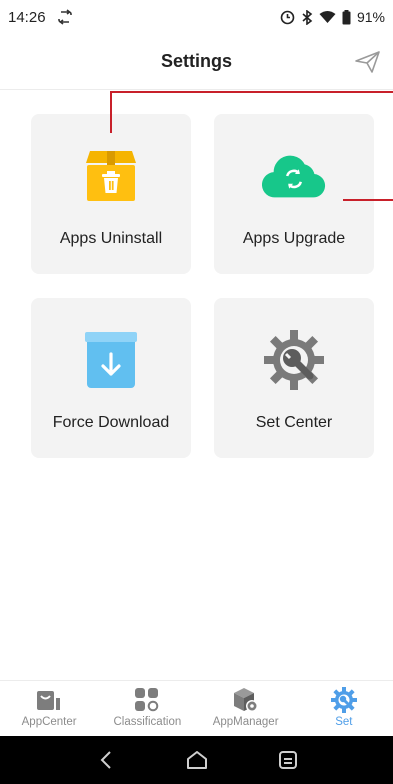 The image size is (393, 784). I want to click on home-icon, so click(197, 760).